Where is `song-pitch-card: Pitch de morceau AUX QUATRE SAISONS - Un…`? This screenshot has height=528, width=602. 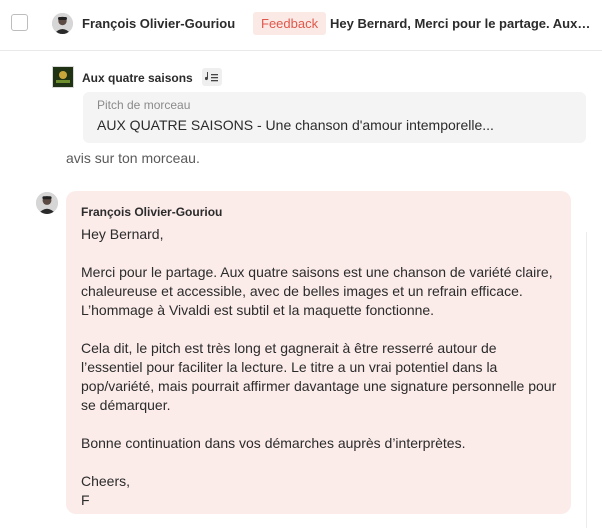 song-pitch-card: Pitch de morceau AUX QUATRE SAISONS - Un… is located at coordinates (334, 117).